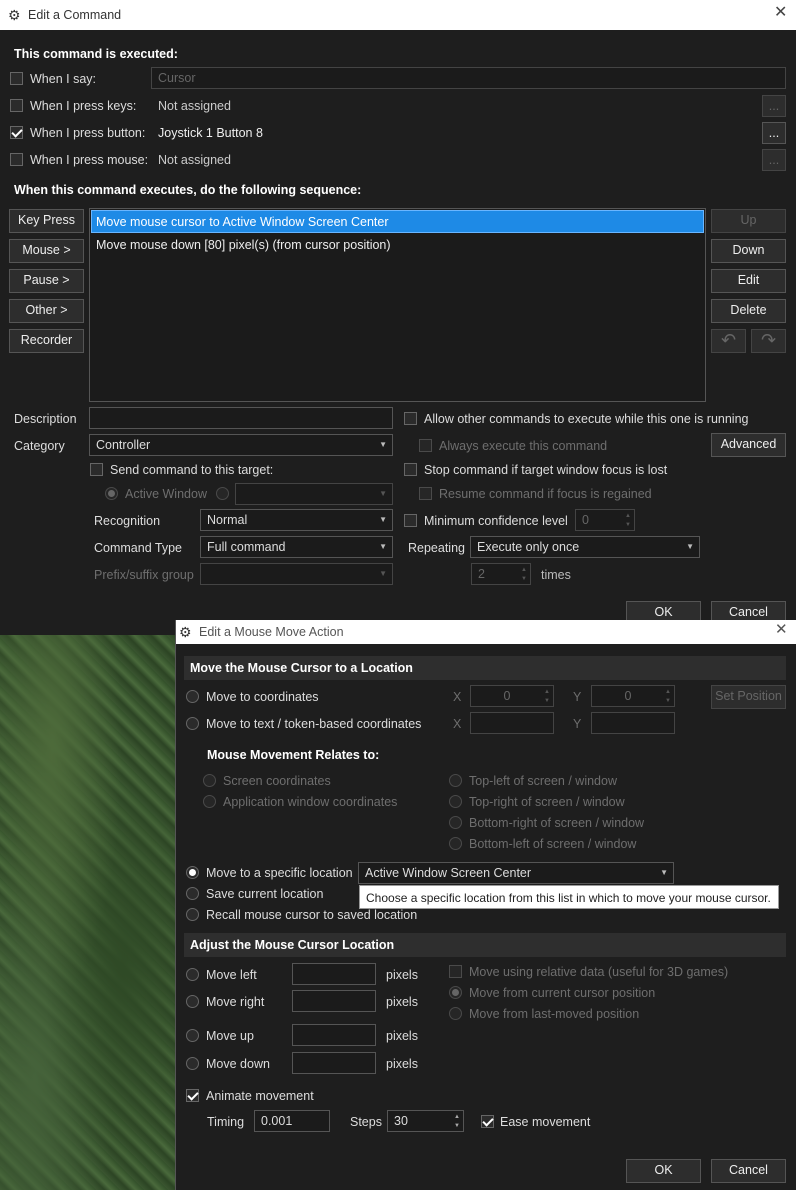 The height and width of the screenshot is (1190, 796). I want to click on relative-data-checkbox, so click(455, 971).